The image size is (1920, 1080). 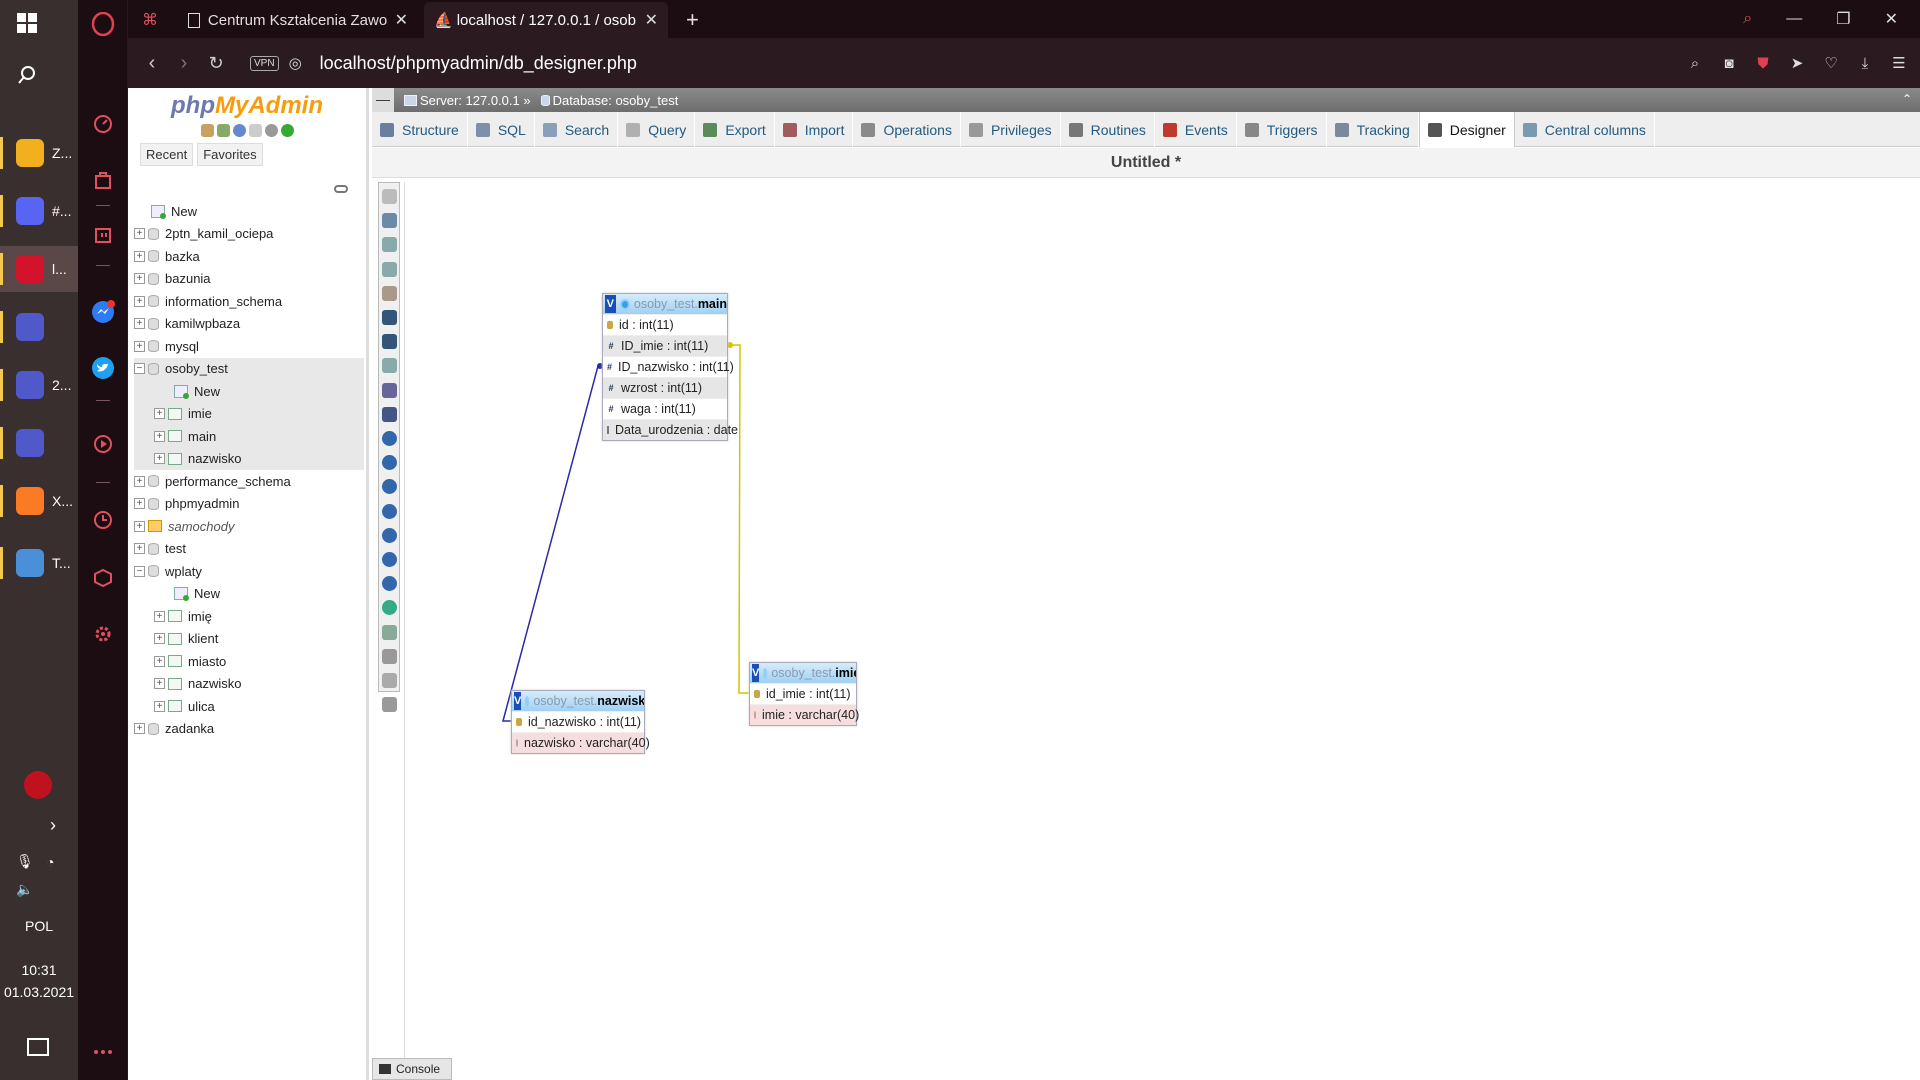 I want to click on tab-structure: Structure, so click(x=420, y=129).